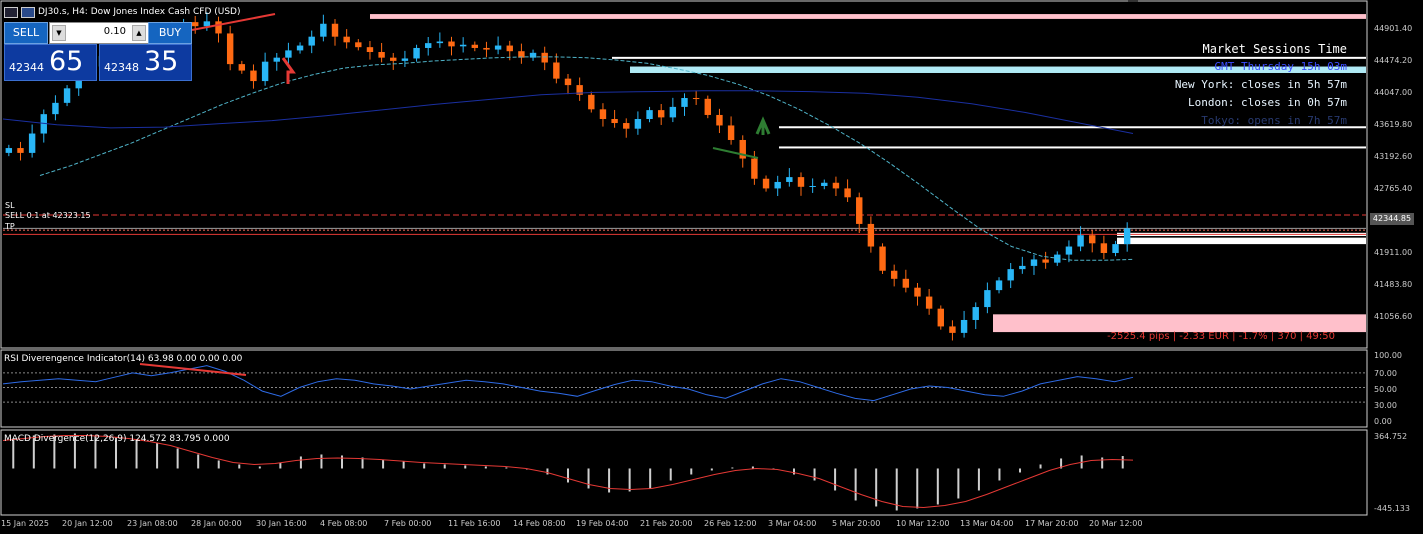 This screenshot has width=1423, height=534. What do you see at coordinates (1393, 124) in the screenshot?
I see `price-tick: 43619.80` at bounding box center [1393, 124].